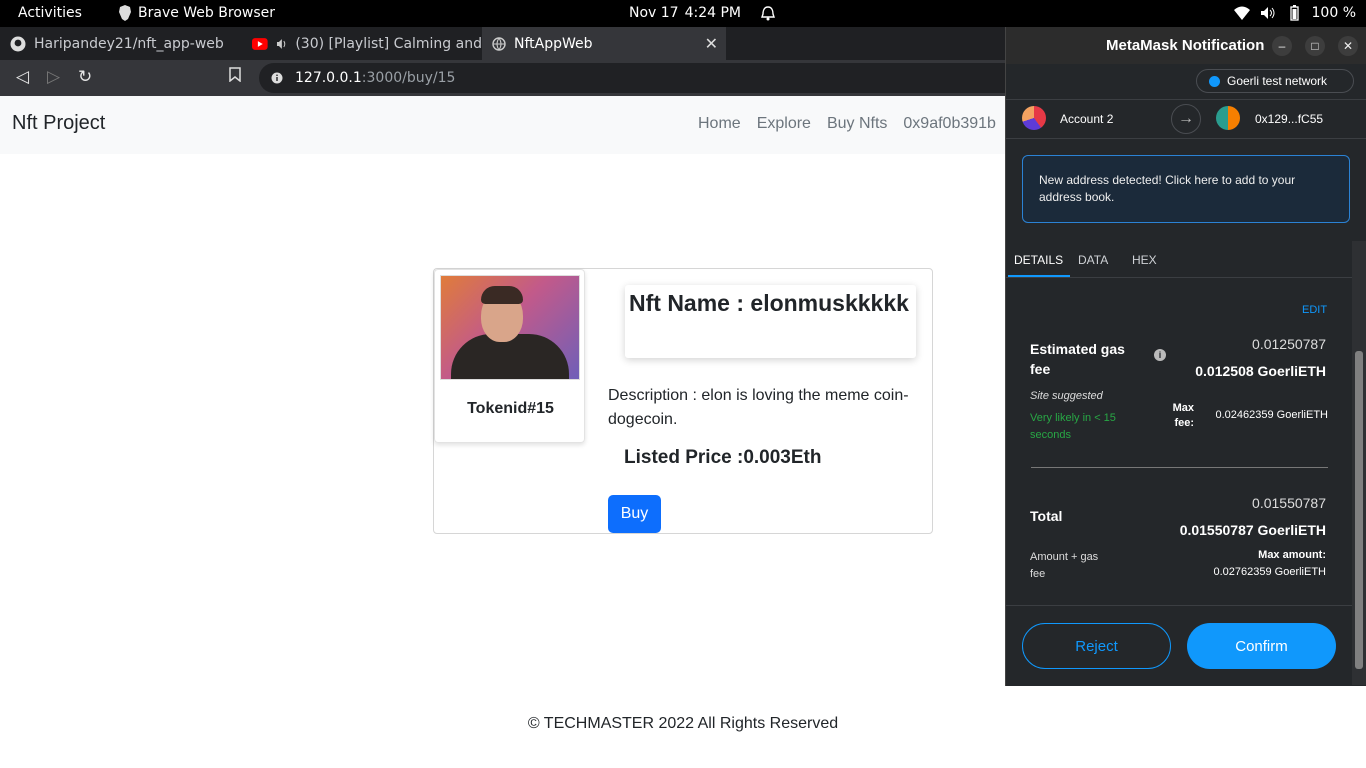 The height and width of the screenshot is (768, 1366). I want to click on window-title: MetaMask Notification, so click(1185, 45).